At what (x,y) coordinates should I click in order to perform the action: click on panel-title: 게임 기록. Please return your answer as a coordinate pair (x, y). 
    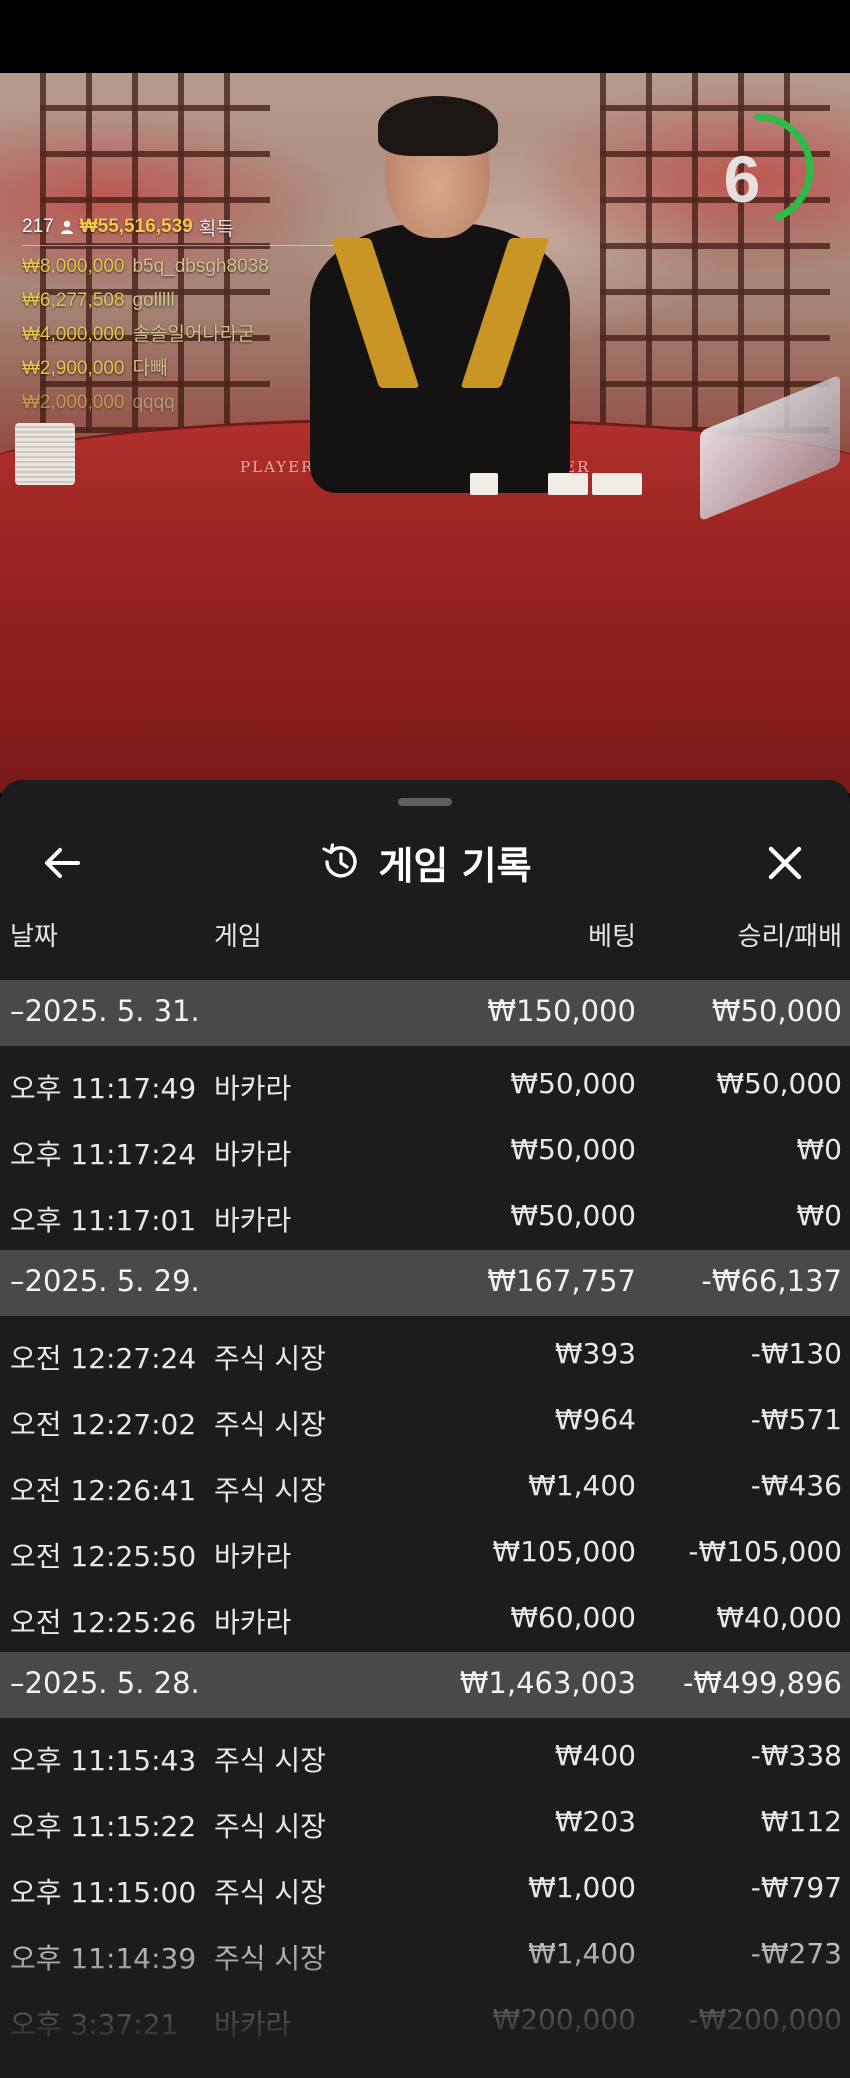
    Looking at the image, I should click on (455, 865).